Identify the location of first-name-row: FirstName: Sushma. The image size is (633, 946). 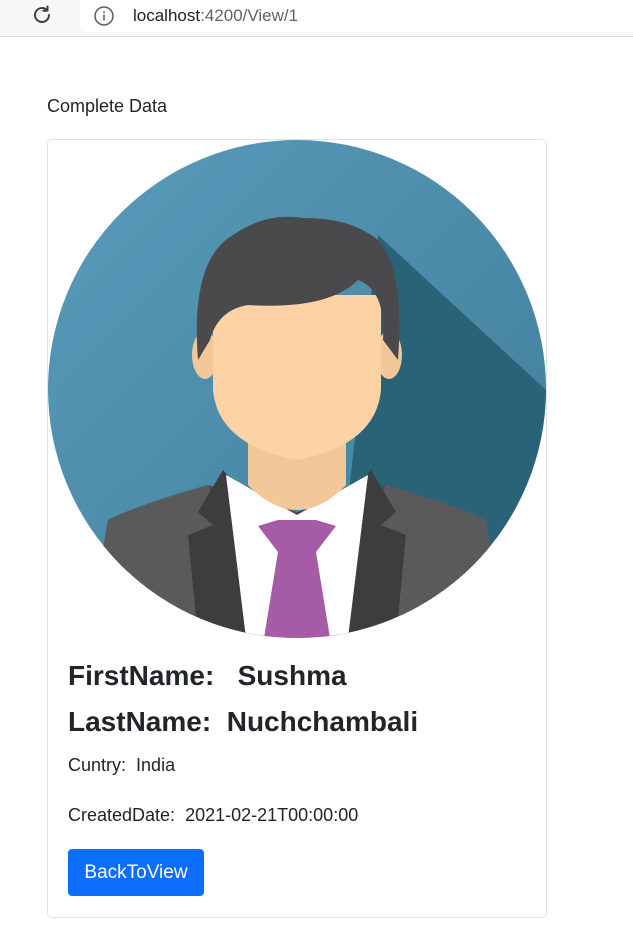
(207, 676).